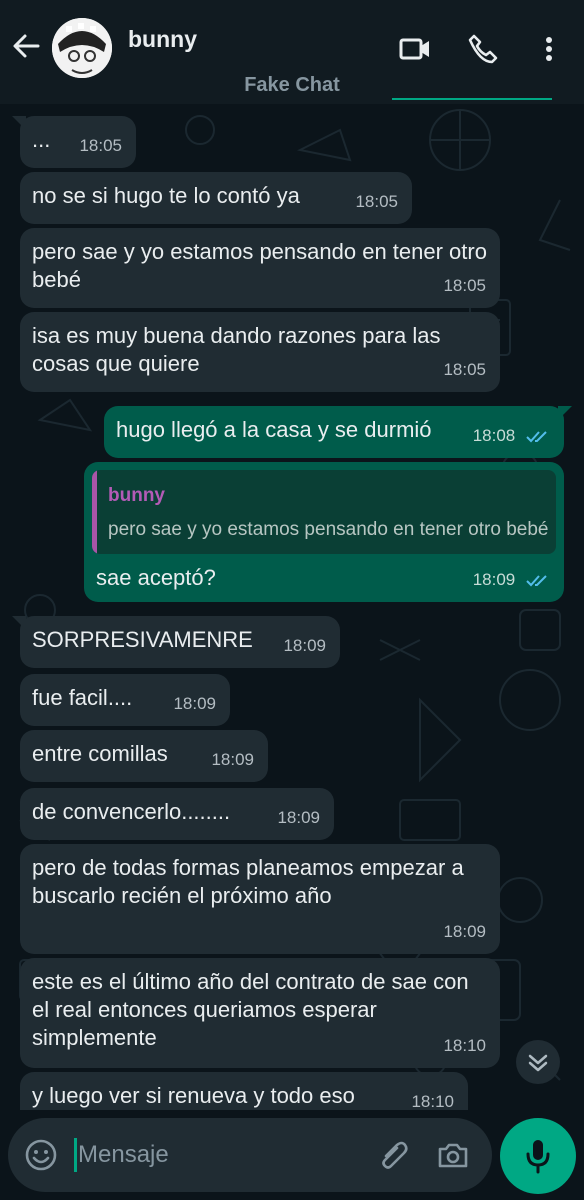 The image size is (584, 1200). I want to click on message-composer, so click(250, 1155).